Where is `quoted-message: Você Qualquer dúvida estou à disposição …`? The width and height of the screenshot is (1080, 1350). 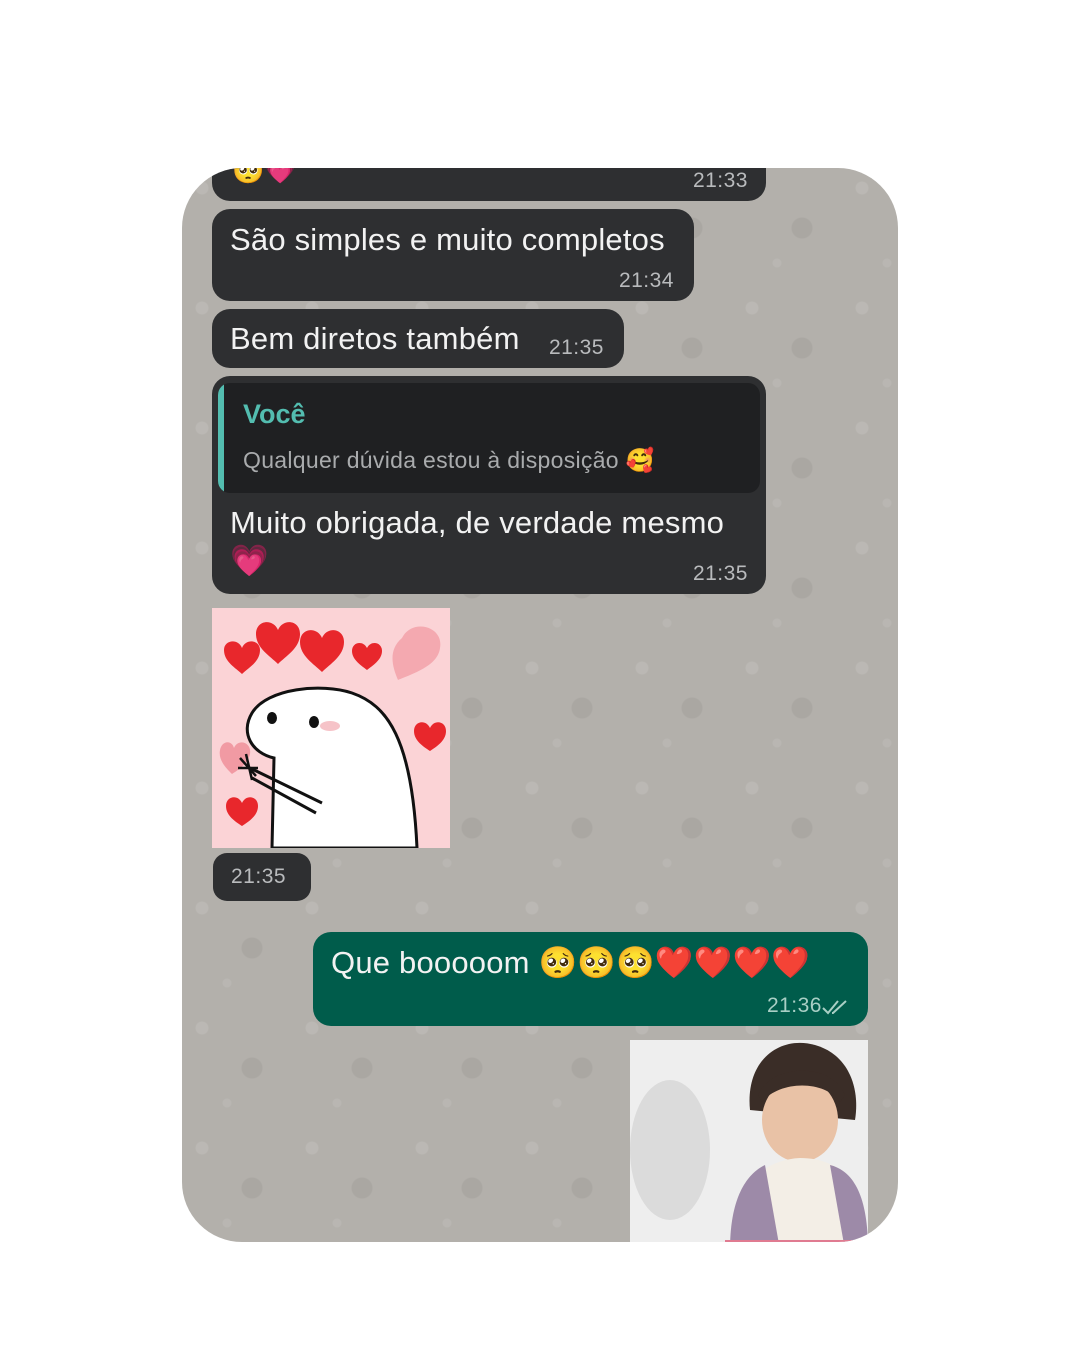
quoted-message: Você Qualquer dúvida estou à disposição … is located at coordinates (489, 438).